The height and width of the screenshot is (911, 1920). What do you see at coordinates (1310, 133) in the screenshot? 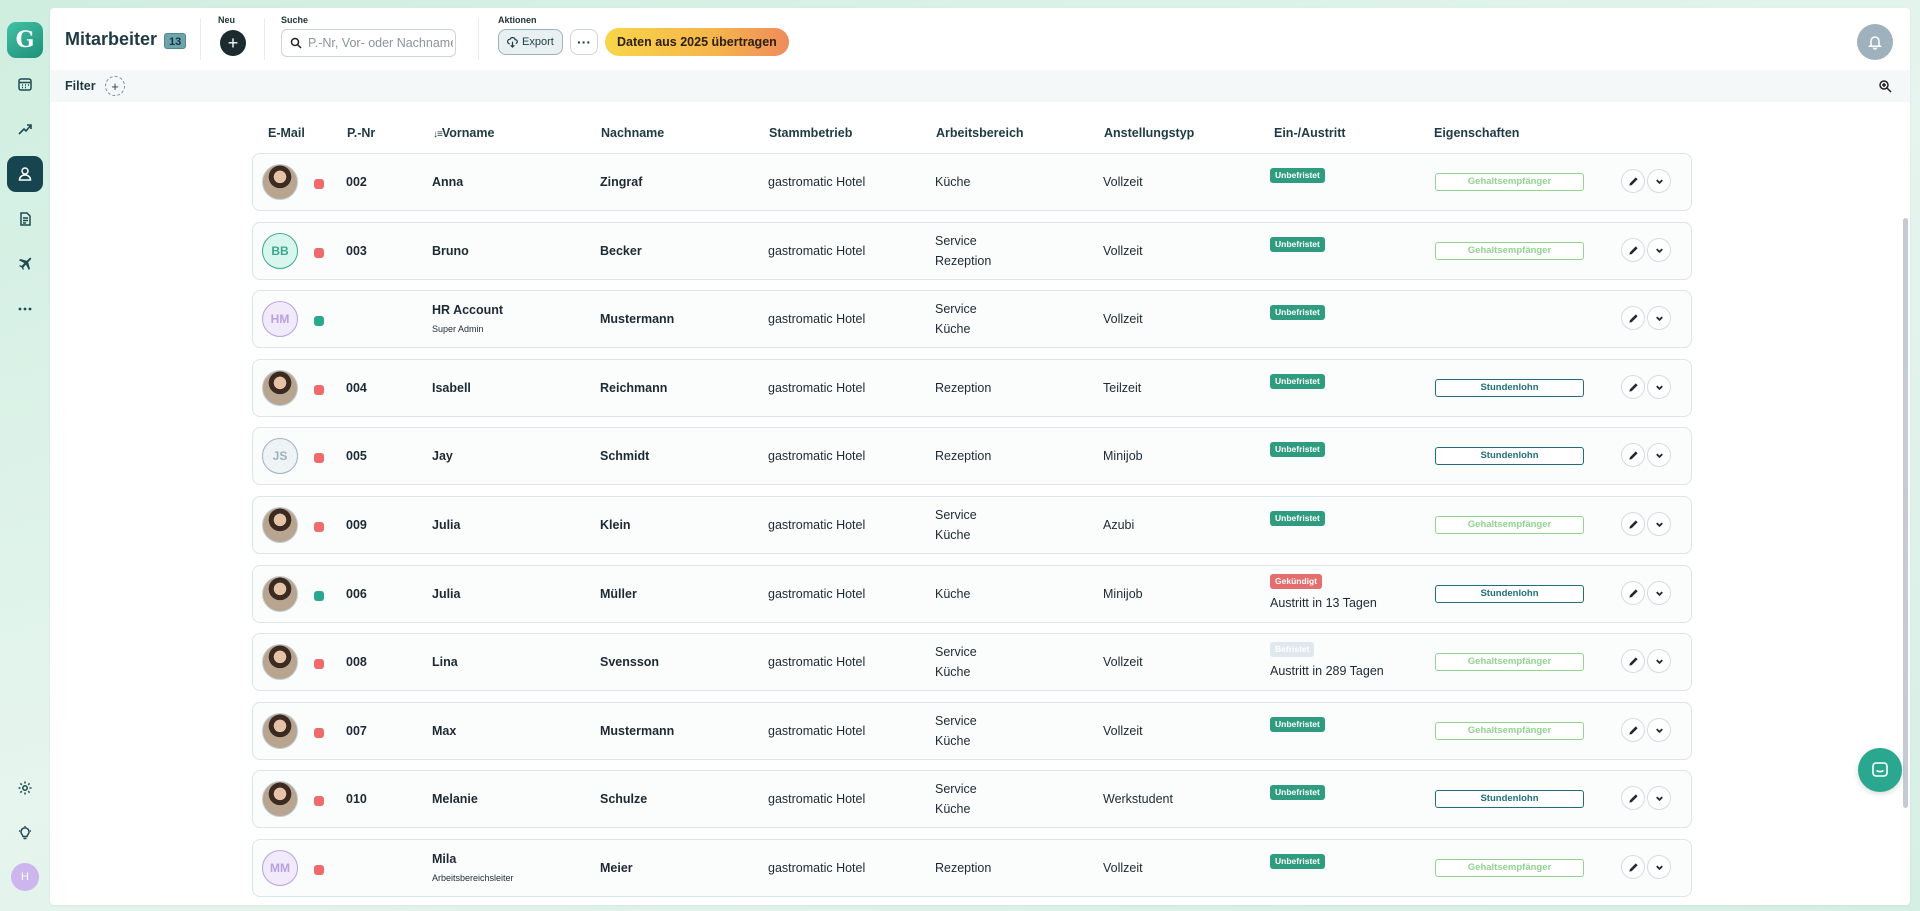
I see `column-header-entry-exit: Ein-/Austritt` at bounding box center [1310, 133].